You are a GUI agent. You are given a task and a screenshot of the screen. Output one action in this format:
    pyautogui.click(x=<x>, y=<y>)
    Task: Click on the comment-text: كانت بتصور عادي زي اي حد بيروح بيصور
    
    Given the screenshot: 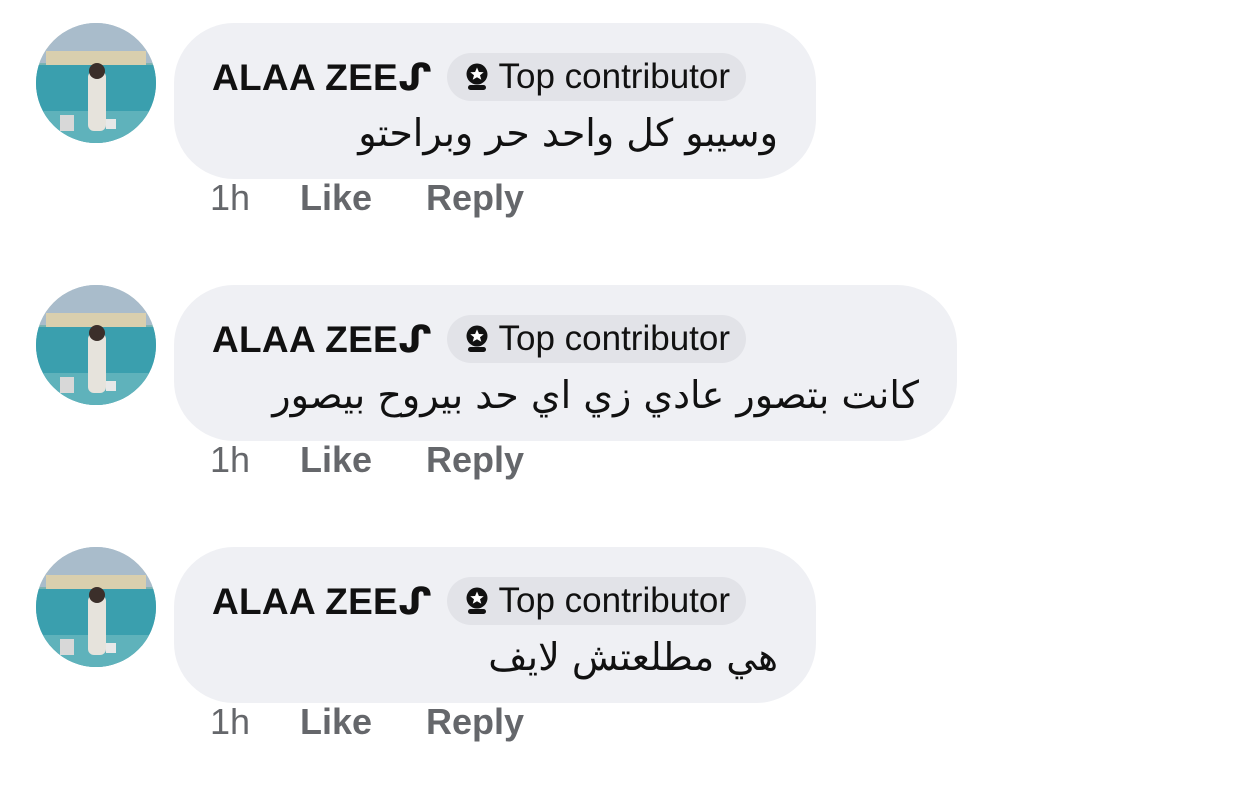 What is the action you would take?
    pyautogui.click(x=595, y=395)
    